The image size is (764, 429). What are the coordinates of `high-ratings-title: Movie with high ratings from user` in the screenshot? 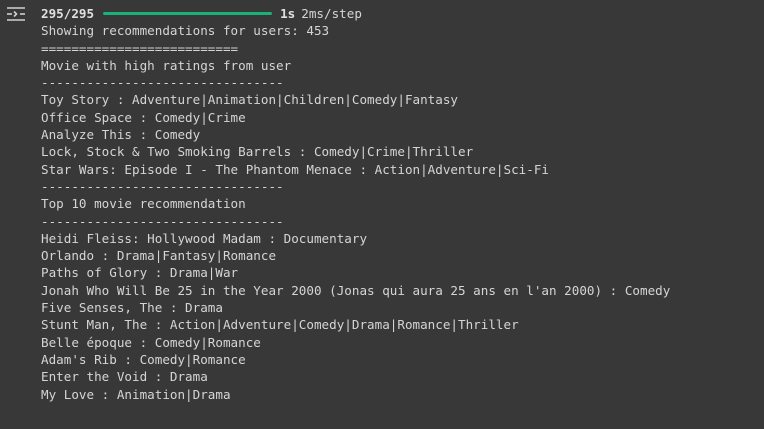 It's located at (166, 65).